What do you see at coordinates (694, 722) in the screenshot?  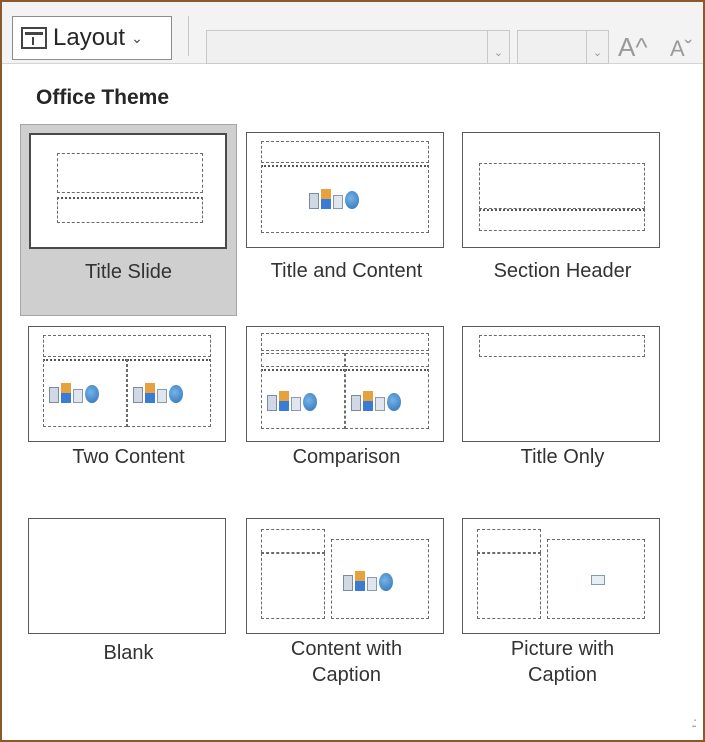 I see `resize-grip-icon: .:` at bounding box center [694, 722].